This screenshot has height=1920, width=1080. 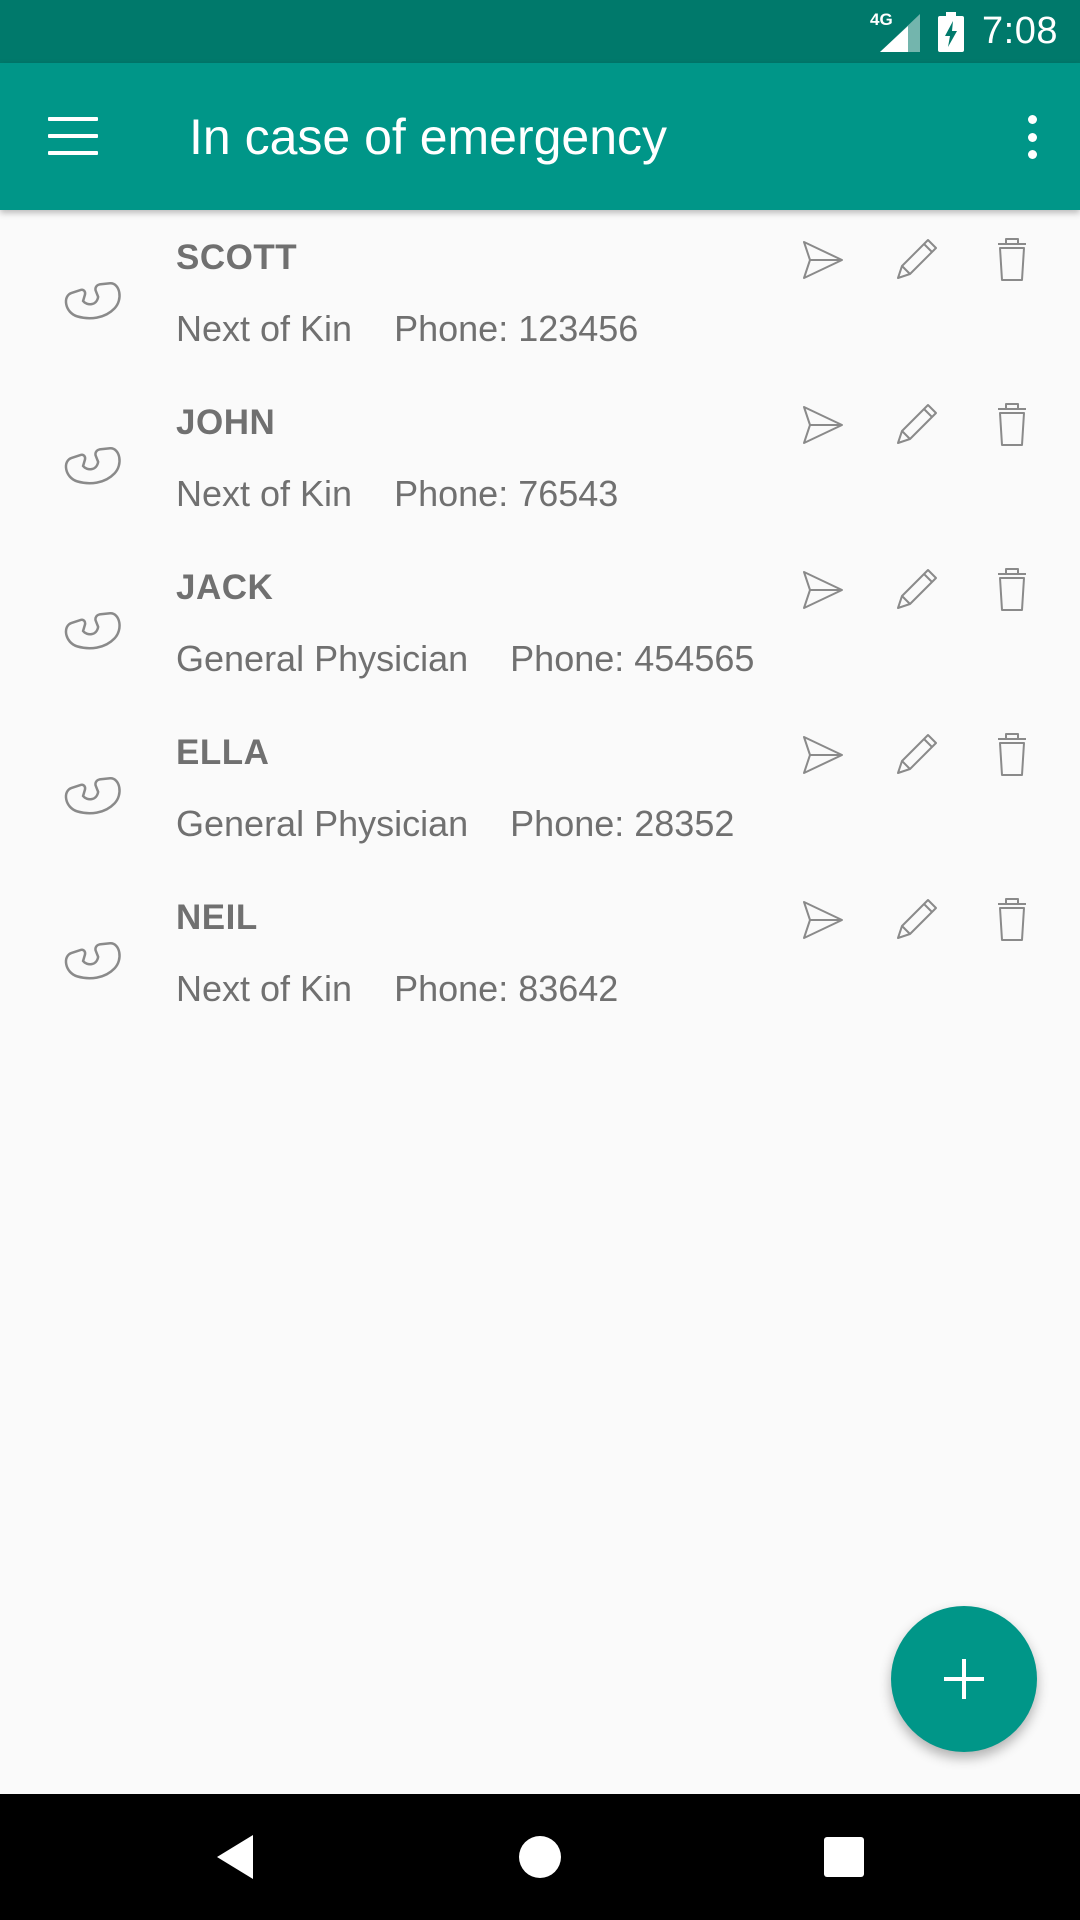 What do you see at coordinates (632, 658) in the screenshot?
I see `contact-phone: Phone: 454565` at bounding box center [632, 658].